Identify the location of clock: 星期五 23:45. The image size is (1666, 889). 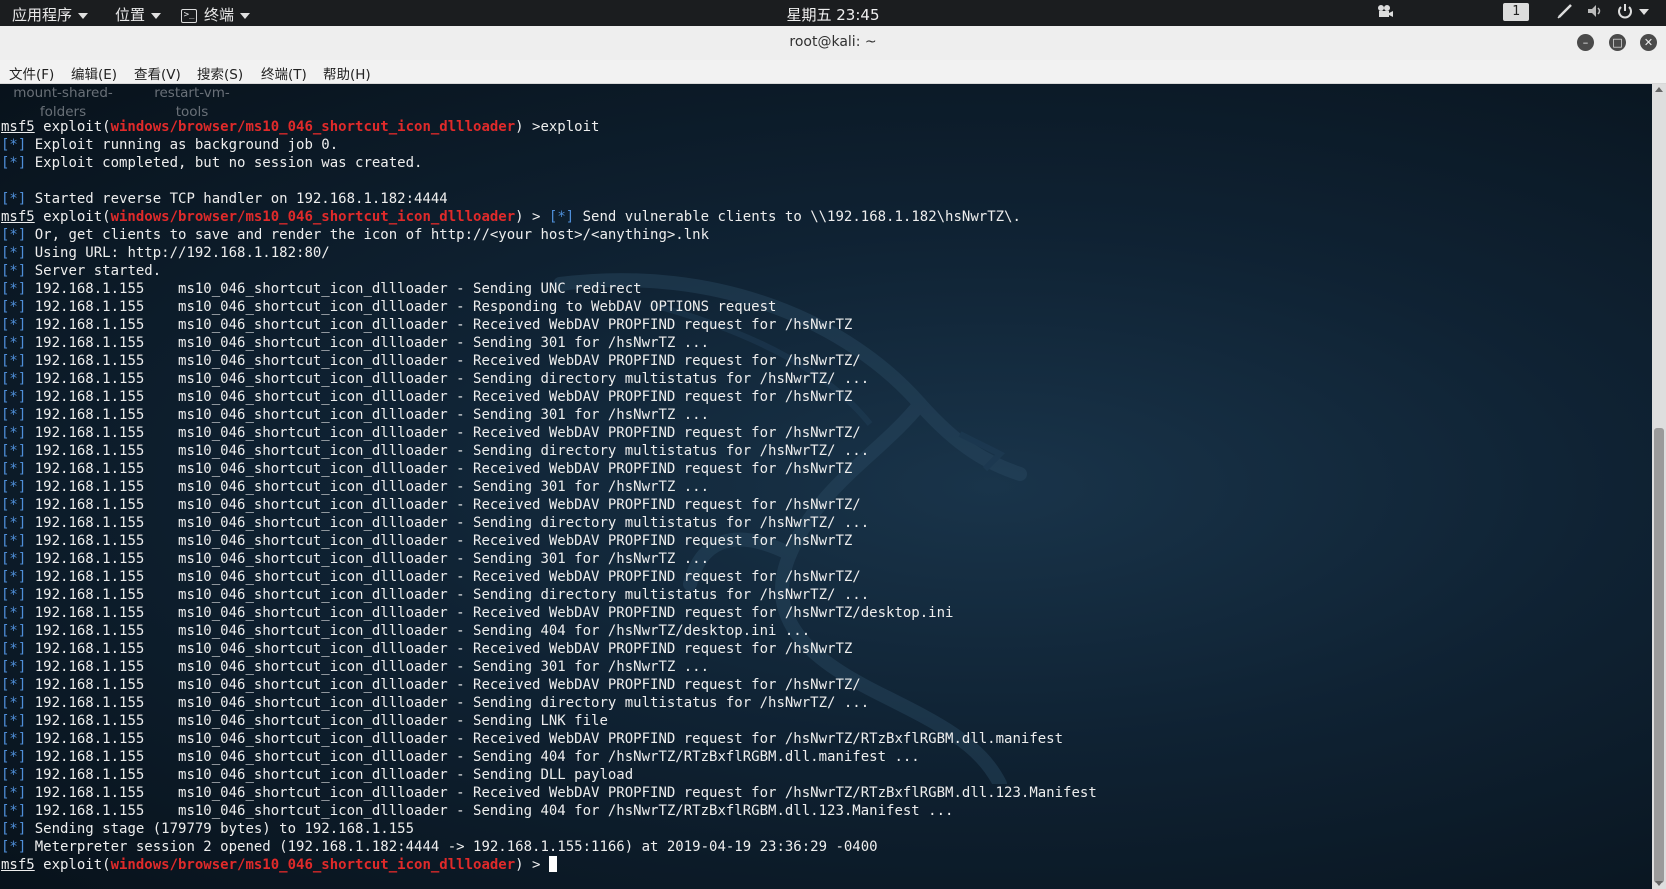
(833, 14).